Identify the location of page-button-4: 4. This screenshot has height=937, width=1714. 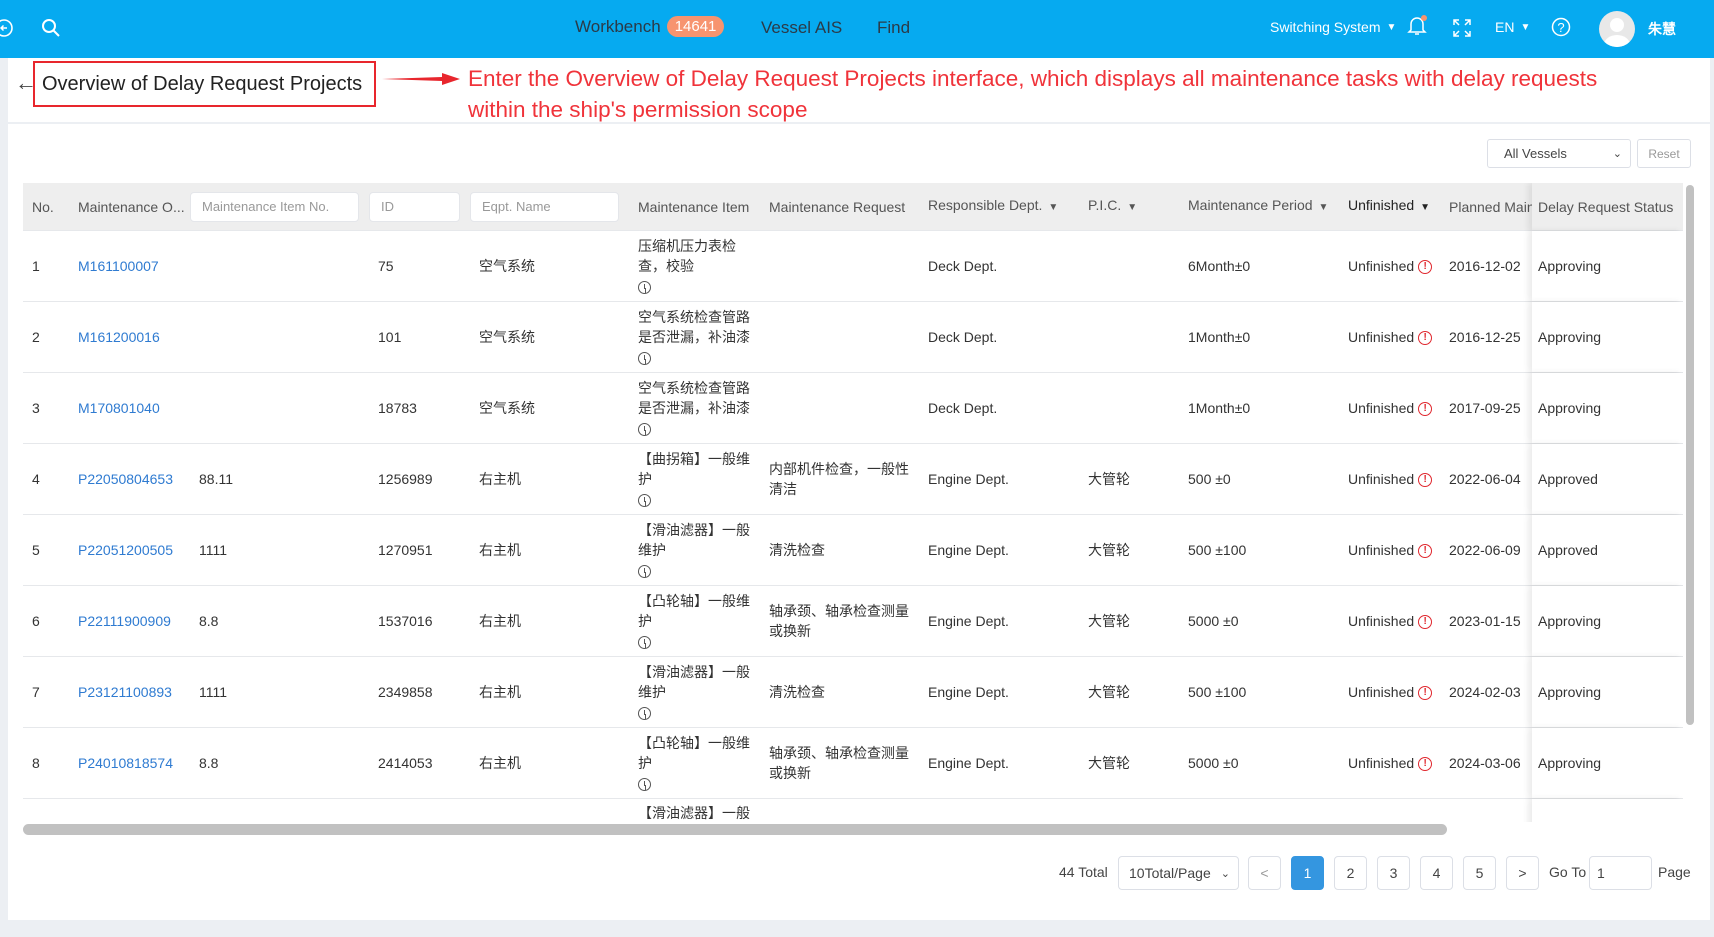
(1436, 873).